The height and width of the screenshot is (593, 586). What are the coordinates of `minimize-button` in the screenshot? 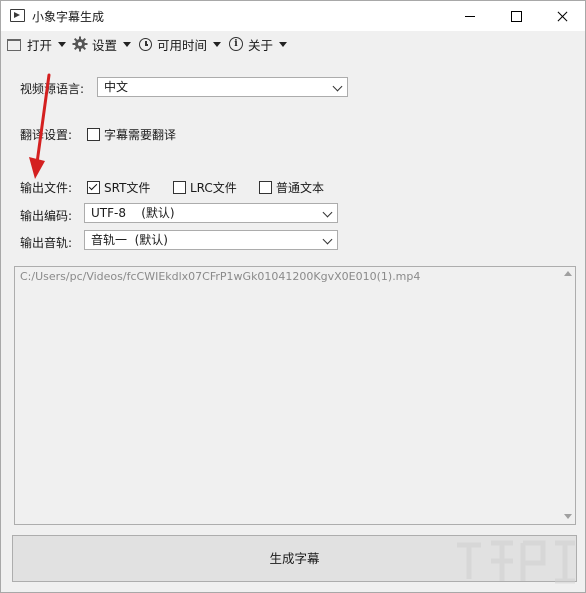 It's located at (470, 16).